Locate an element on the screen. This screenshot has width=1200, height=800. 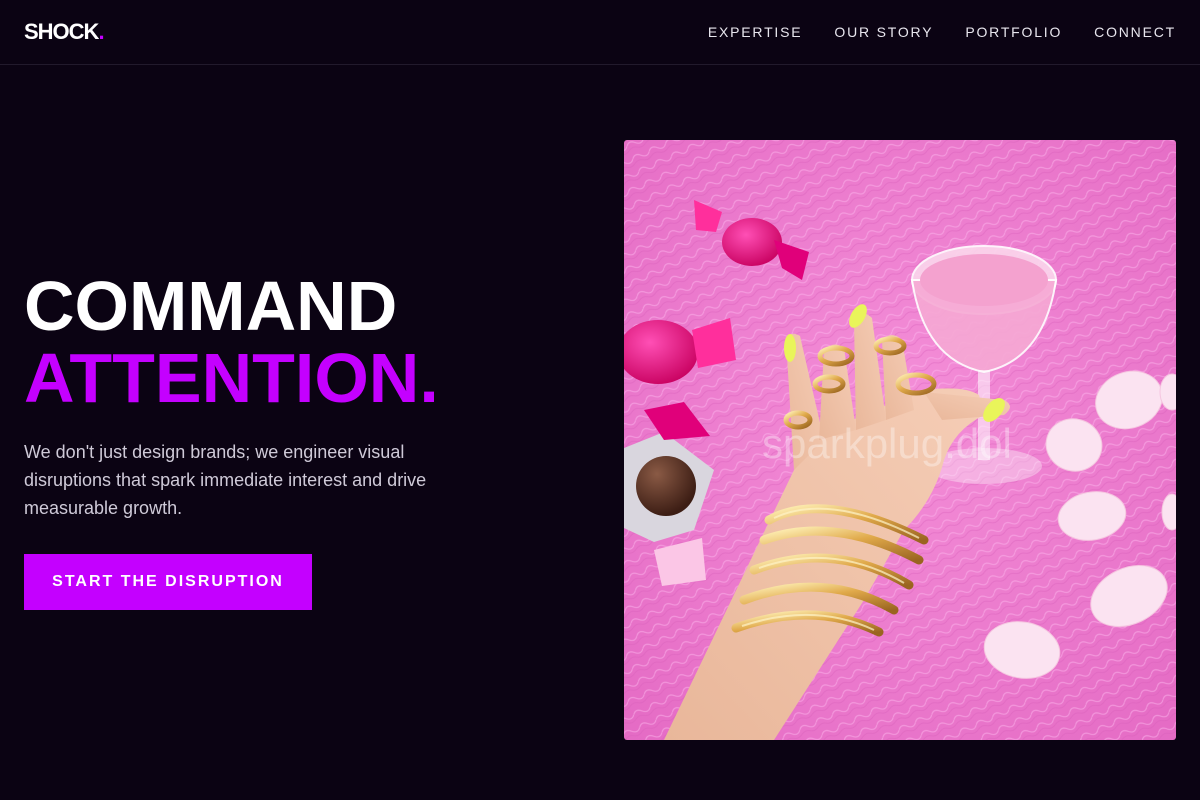
image-watermark: sparkplug.dol is located at coordinates (887, 443).